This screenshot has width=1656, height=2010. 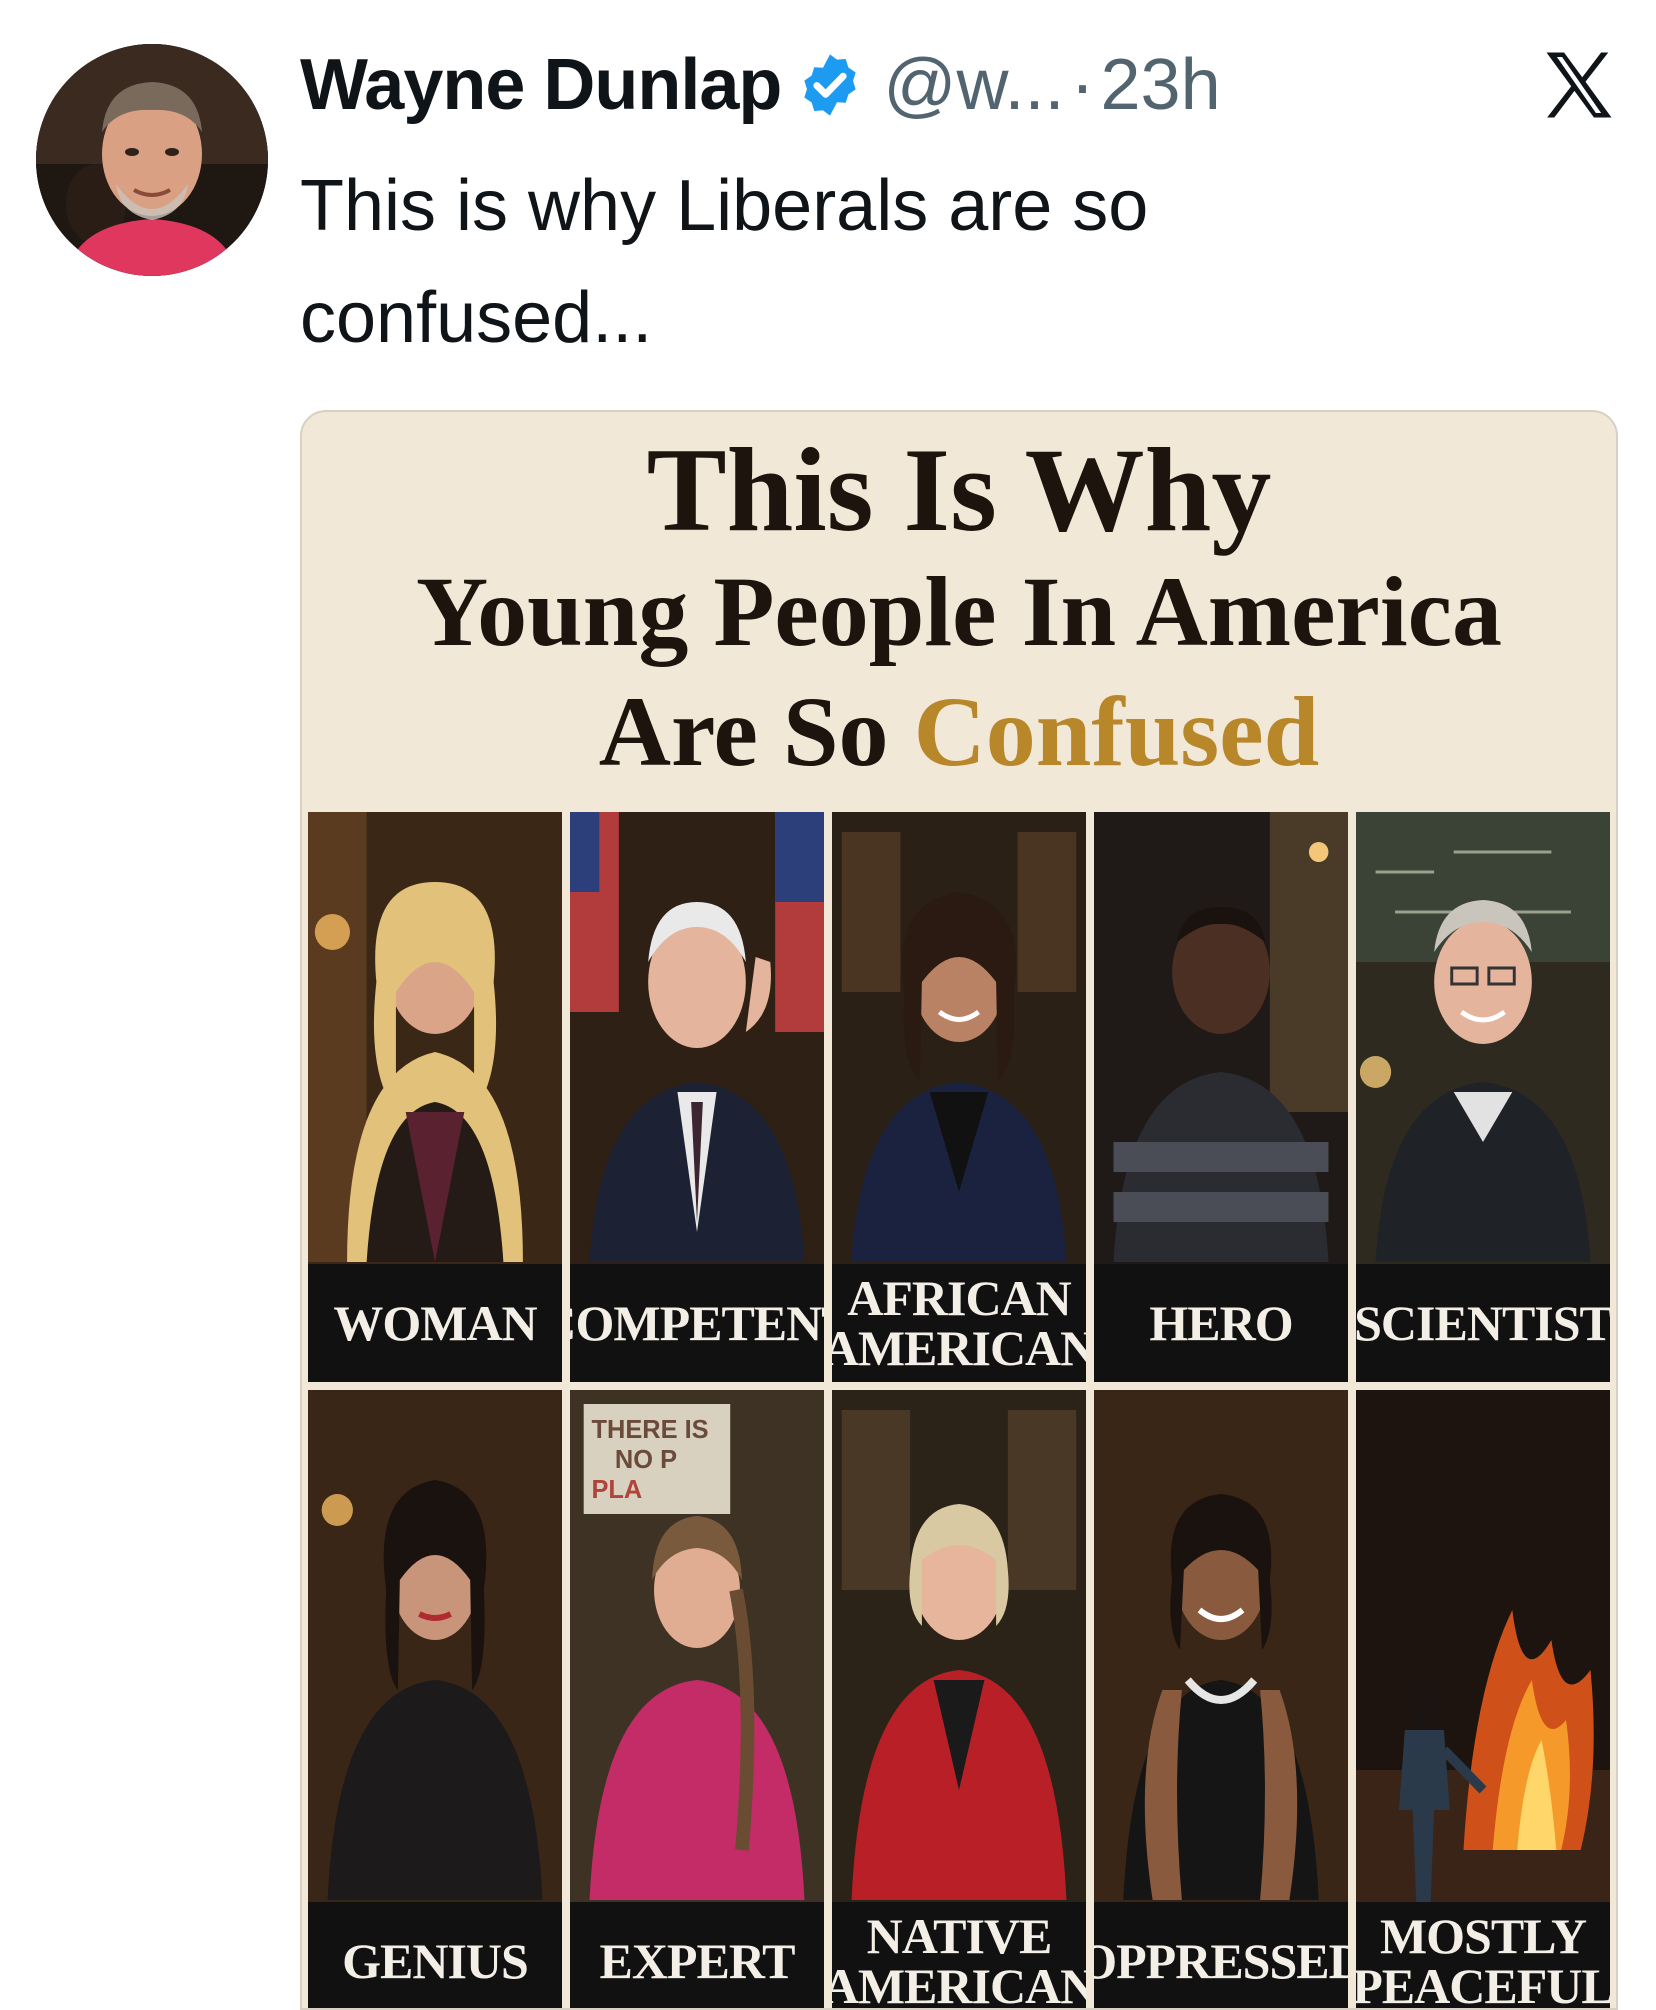 I want to click on meme-title-line-3: Are So Confused, so click(x=959, y=732).